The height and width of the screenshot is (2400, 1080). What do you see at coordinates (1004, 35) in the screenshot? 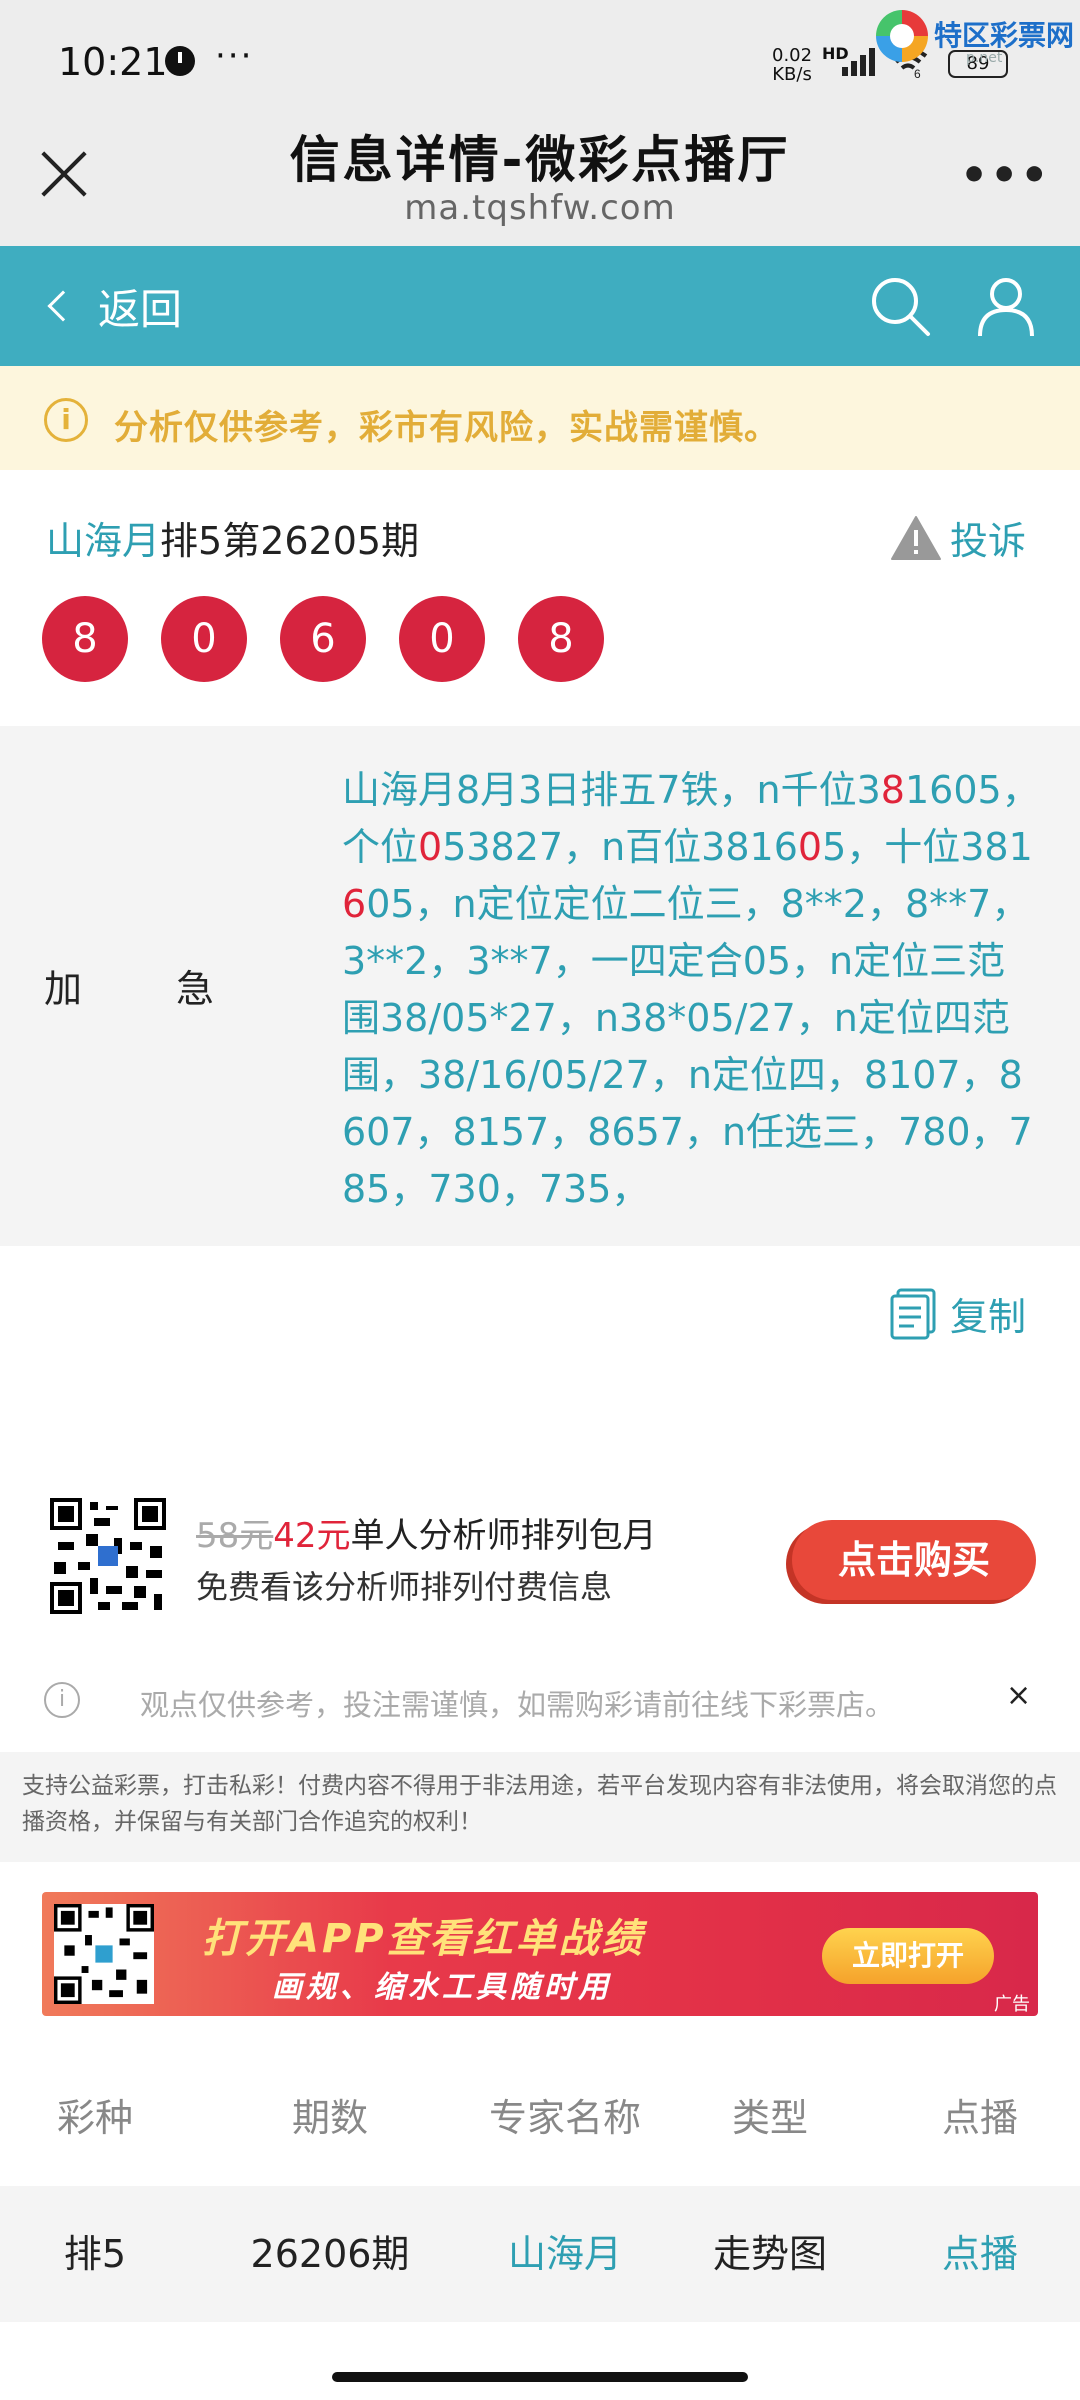
I see `watermark-text: 特区彩票网` at bounding box center [1004, 35].